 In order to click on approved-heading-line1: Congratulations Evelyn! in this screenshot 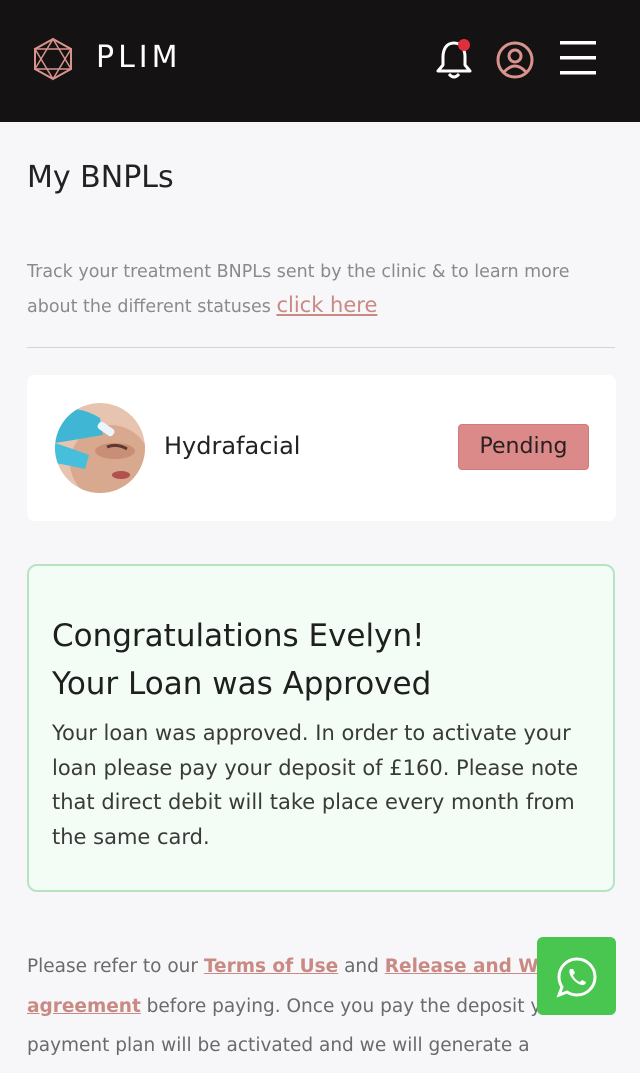, I will do `click(238, 636)`.